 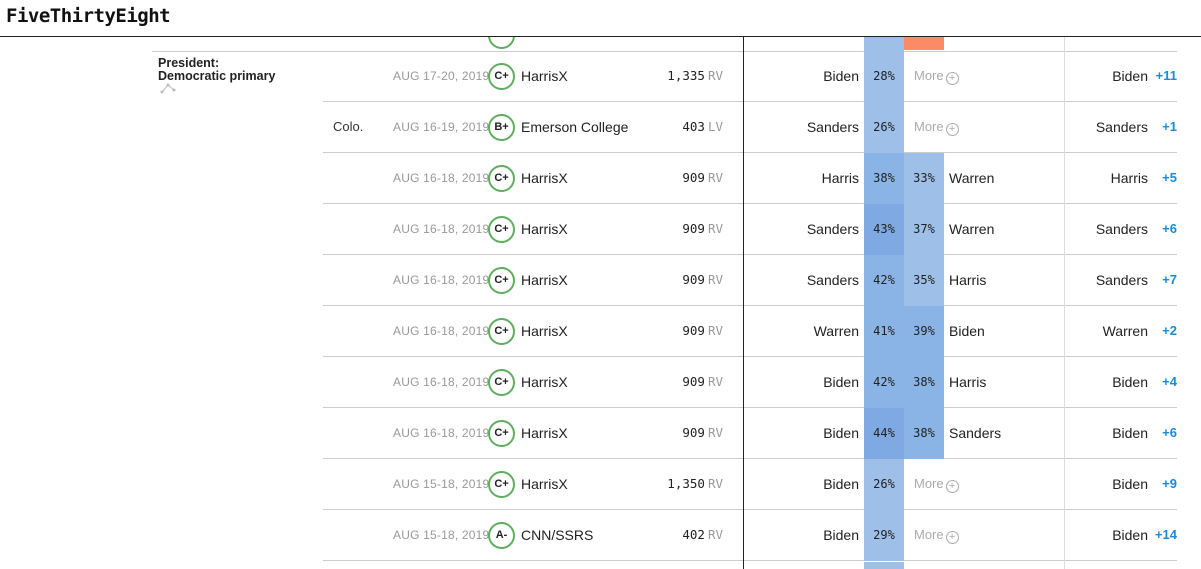 What do you see at coordinates (441, 76) in the screenshot?
I see `poll-dates: AUG 17-20, 2019` at bounding box center [441, 76].